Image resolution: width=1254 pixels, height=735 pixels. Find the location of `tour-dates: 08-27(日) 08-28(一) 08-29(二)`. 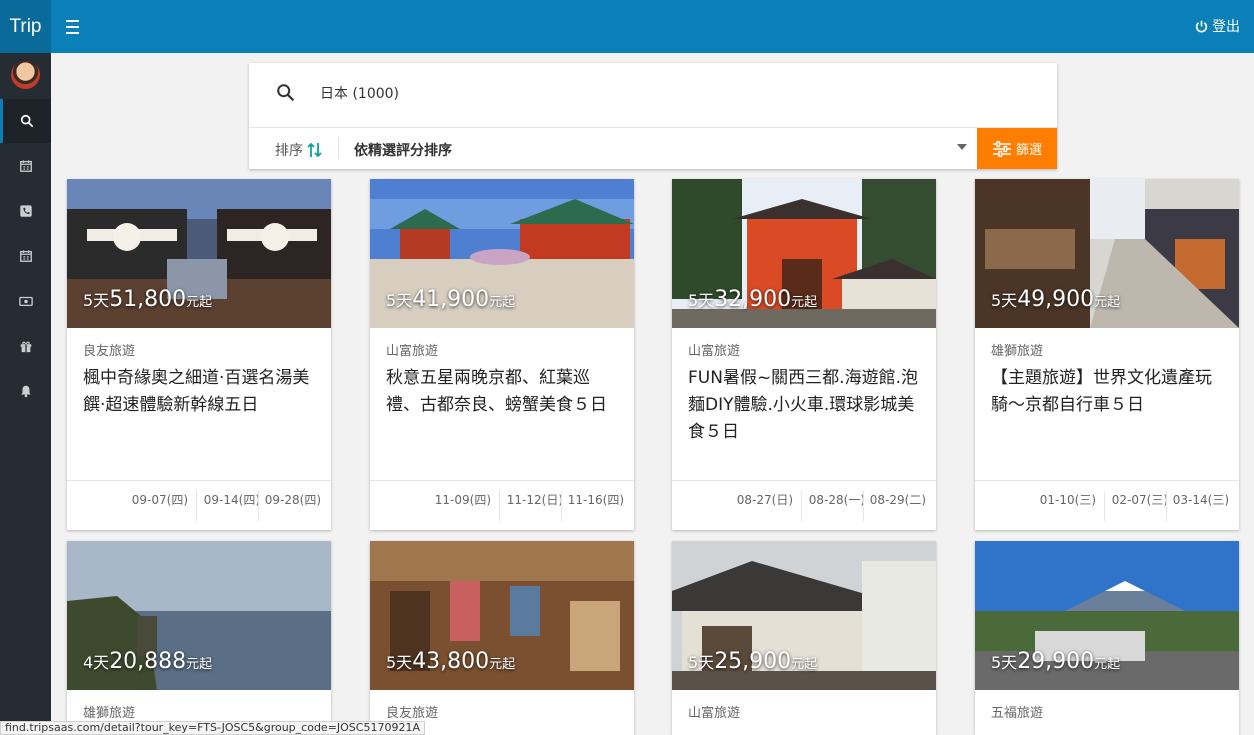

tour-dates: 08-27(日) 08-28(一) 08-29(二) is located at coordinates (804, 505).